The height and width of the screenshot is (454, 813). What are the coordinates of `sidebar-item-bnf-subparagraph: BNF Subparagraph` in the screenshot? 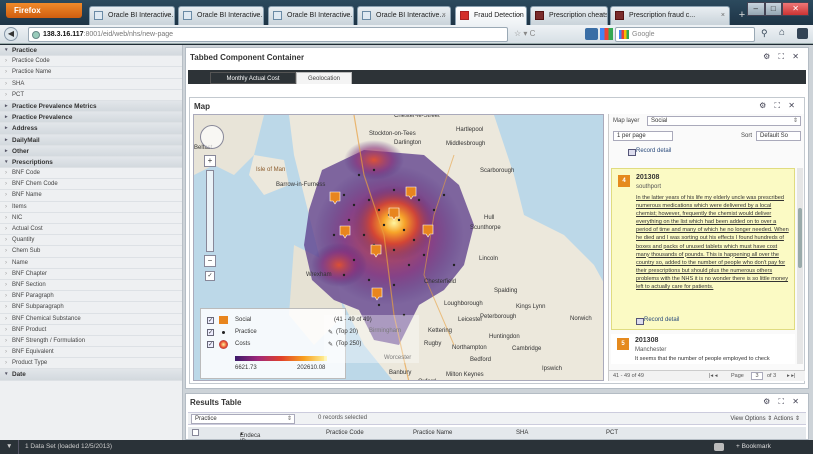 It's located at (91, 308).